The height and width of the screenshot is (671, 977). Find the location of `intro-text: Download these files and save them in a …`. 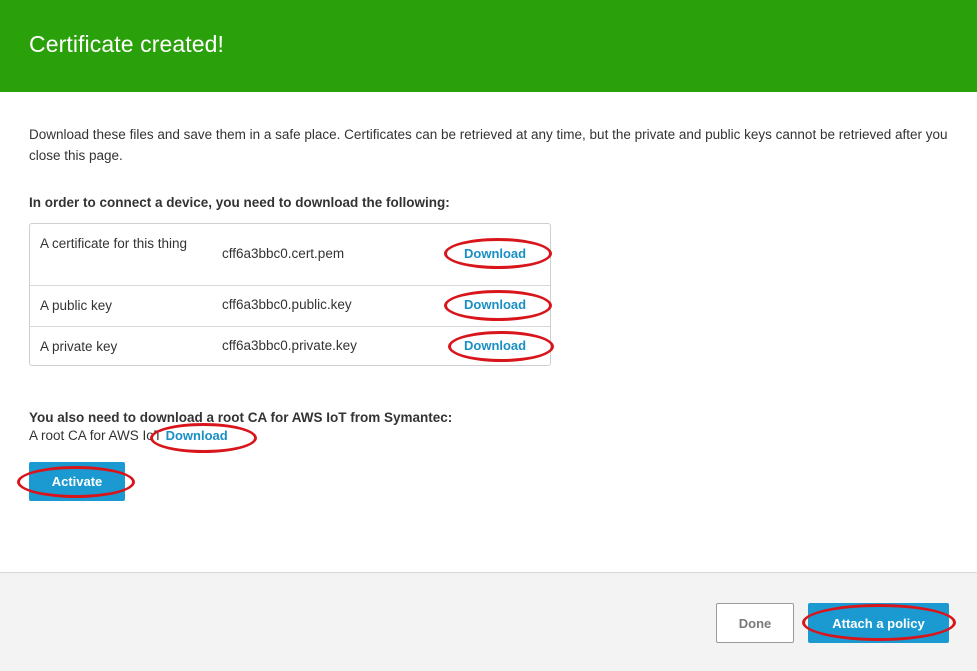

intro-text: Download these files and save them in a … is located at coordinates (488, 145).